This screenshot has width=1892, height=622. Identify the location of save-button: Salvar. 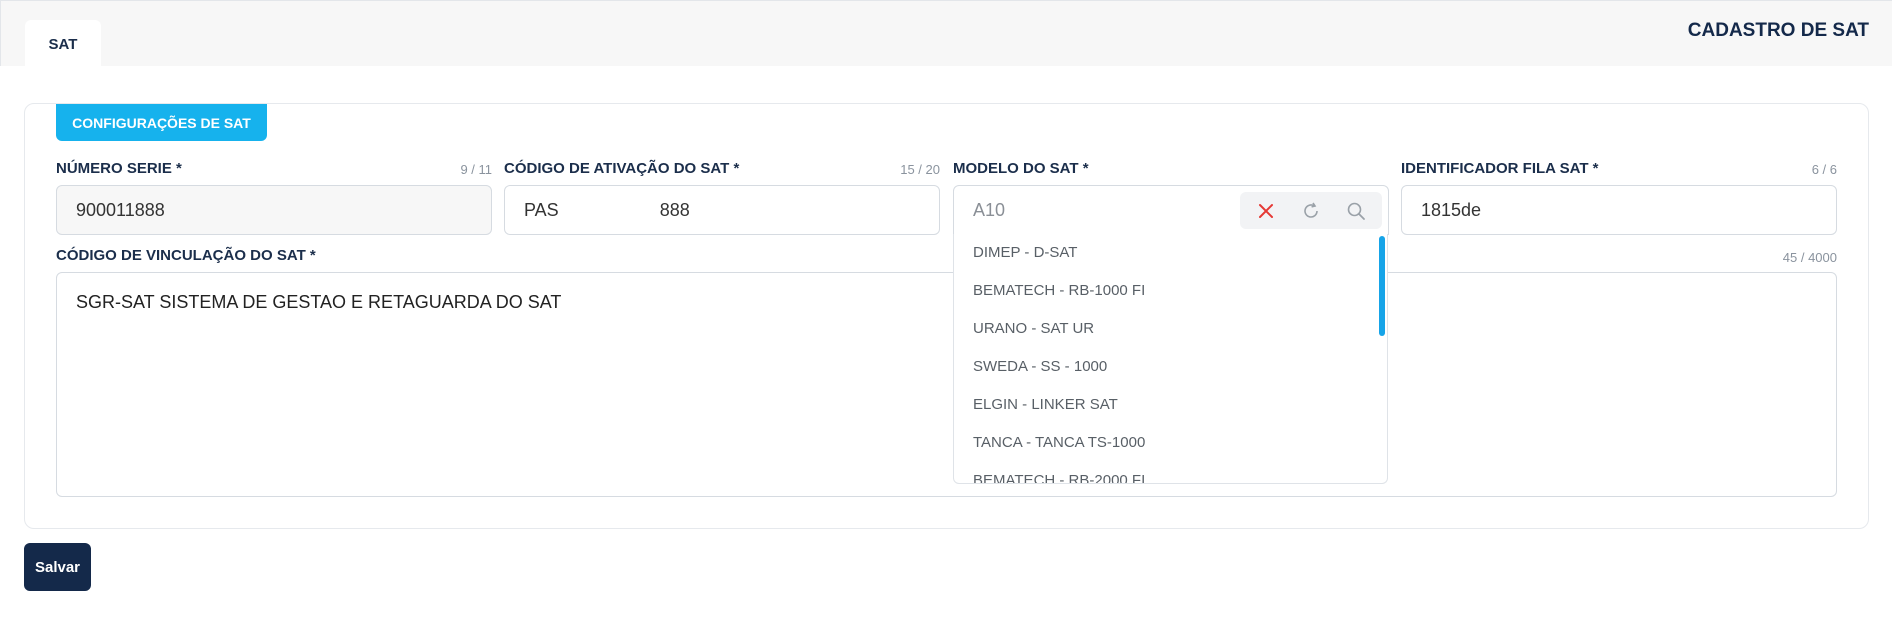
(57, 567).